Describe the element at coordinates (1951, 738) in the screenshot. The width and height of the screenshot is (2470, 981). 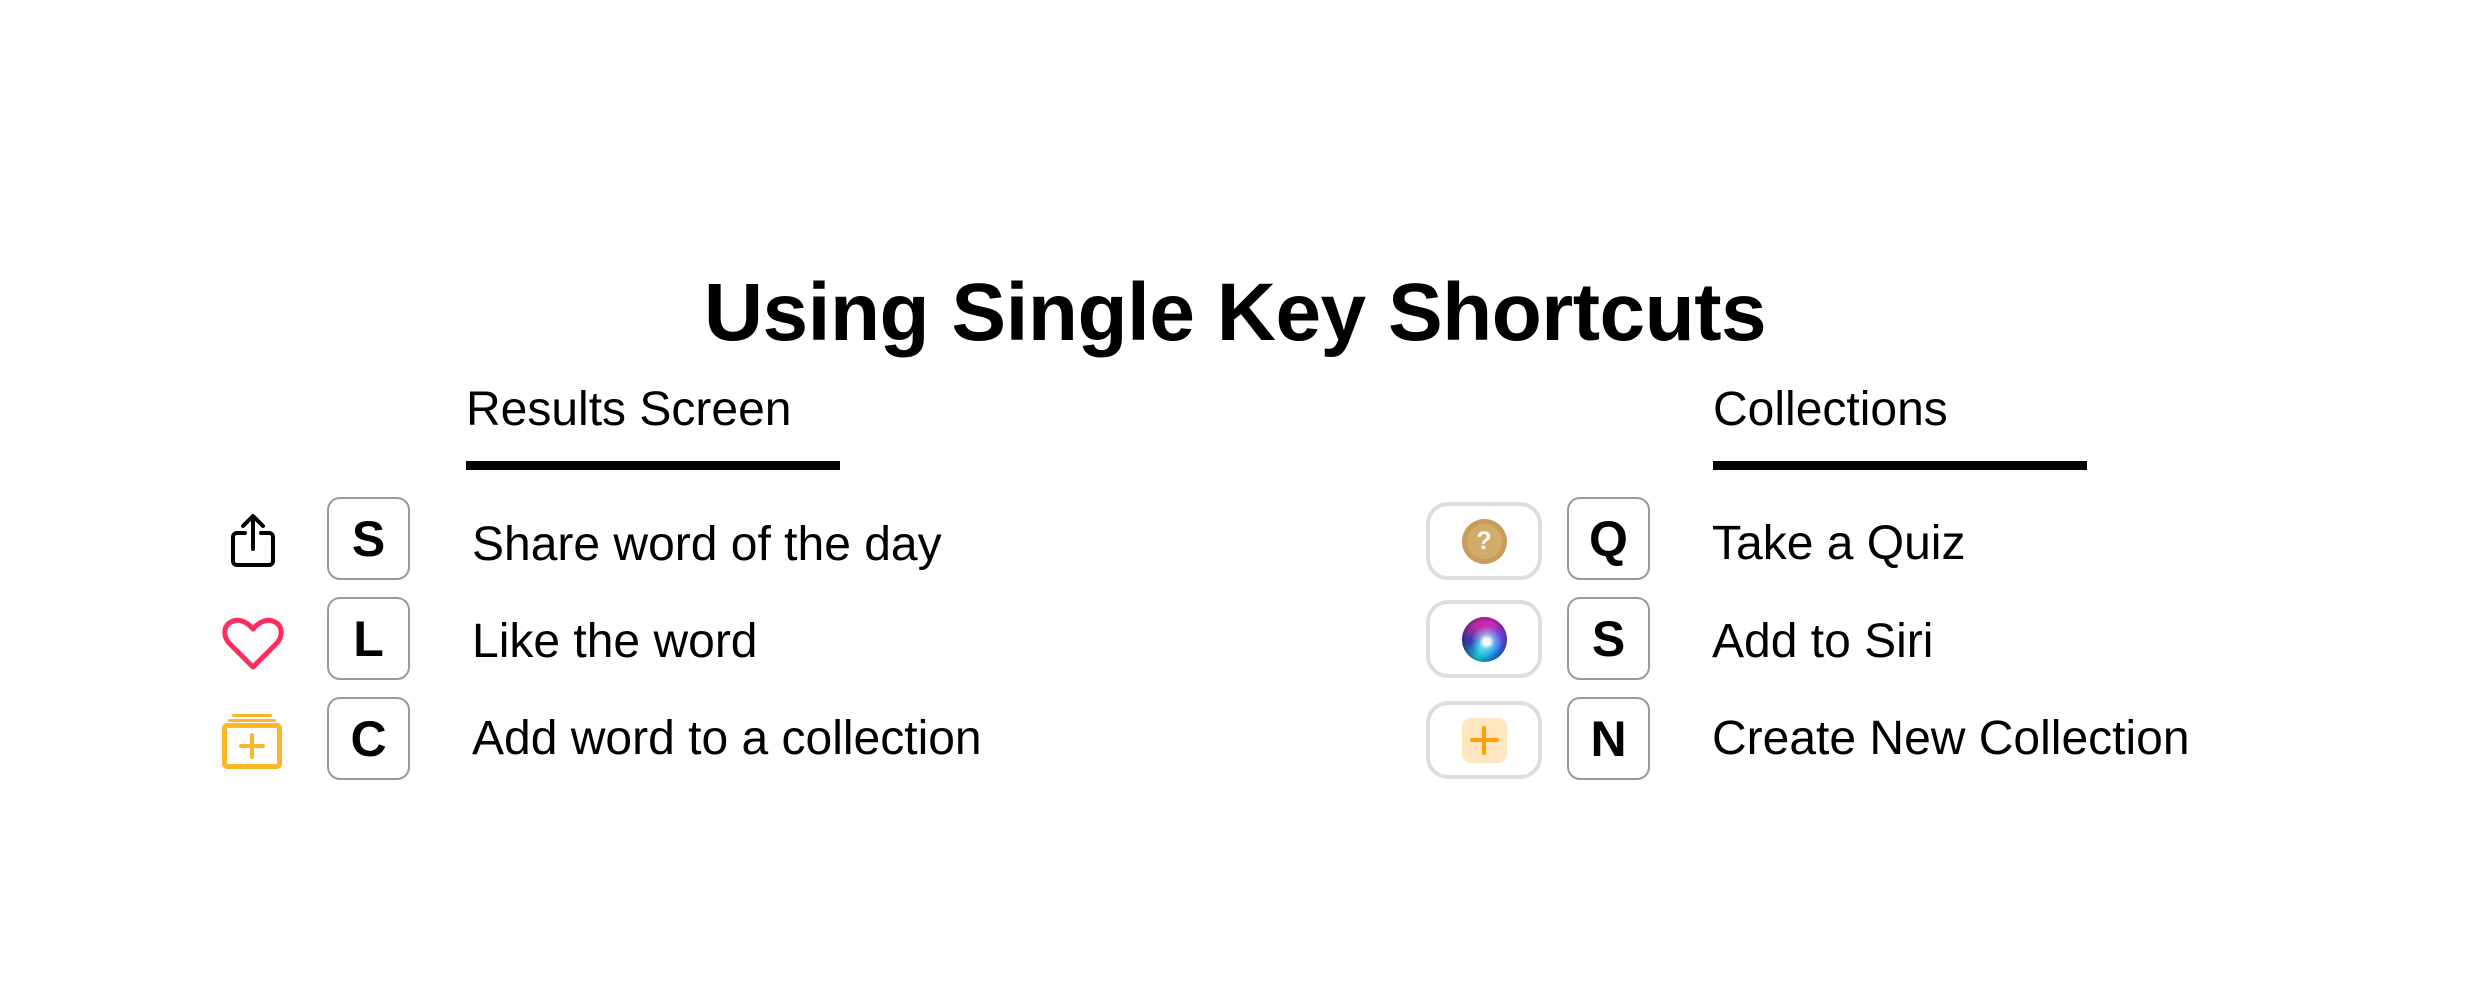
I see `shortcut-label: Create New Collection` at that location.